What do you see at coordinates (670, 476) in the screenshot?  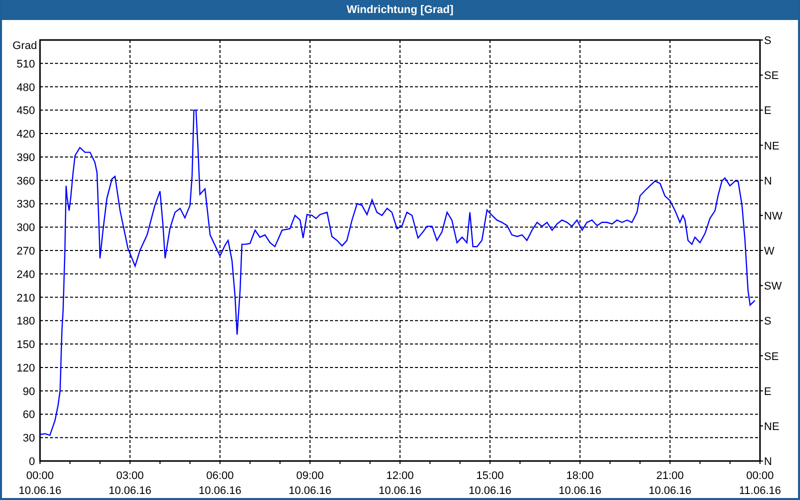 I see `x-axis-time-label: 21:00` at bounding box center [670, 476].